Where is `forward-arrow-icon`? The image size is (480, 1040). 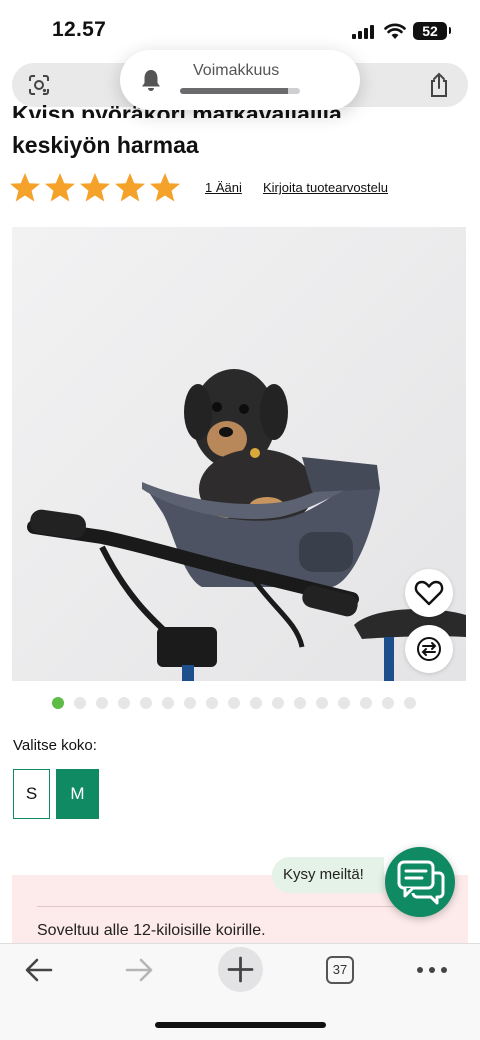 forward-arrow-icon is located at coordinates (139, 970).